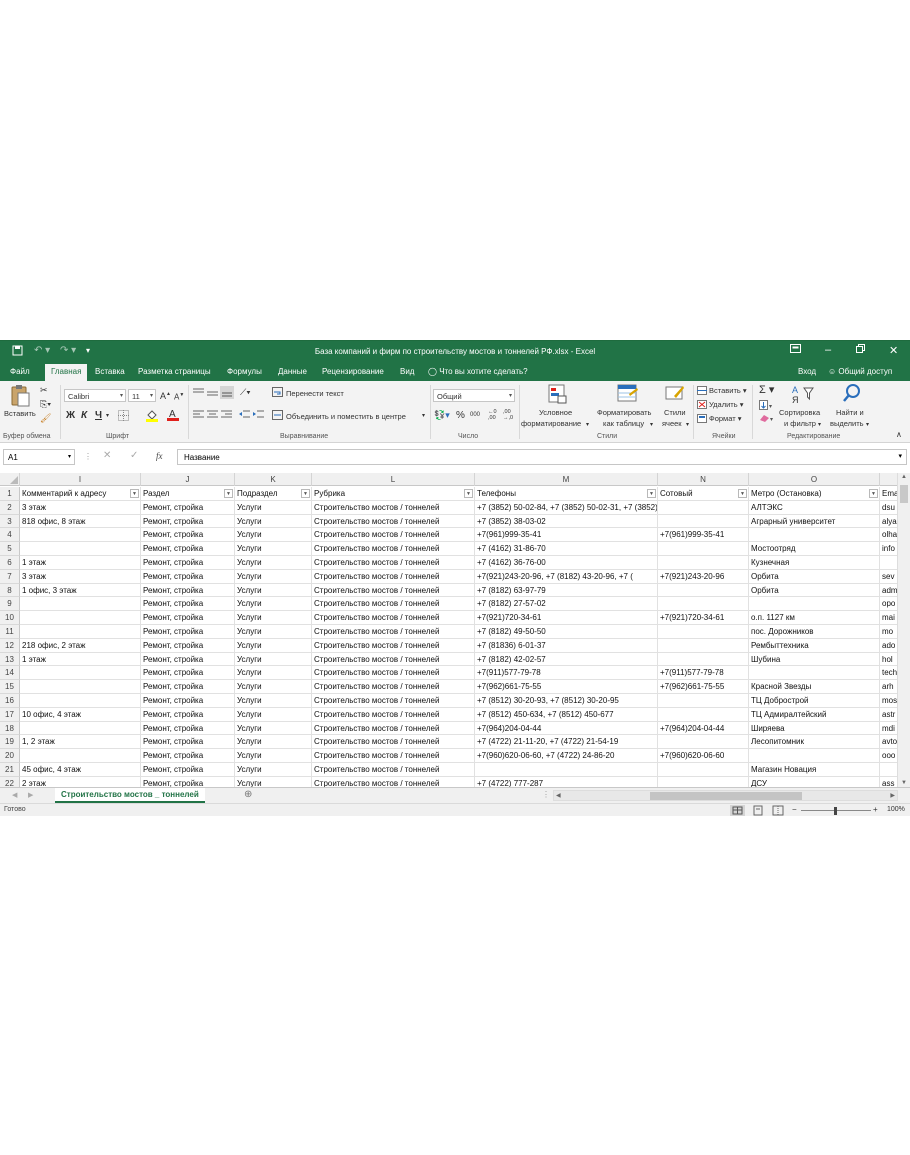 The image size is (910, 1155). I want to click on page-layout-view-icon, so click(758, 810).